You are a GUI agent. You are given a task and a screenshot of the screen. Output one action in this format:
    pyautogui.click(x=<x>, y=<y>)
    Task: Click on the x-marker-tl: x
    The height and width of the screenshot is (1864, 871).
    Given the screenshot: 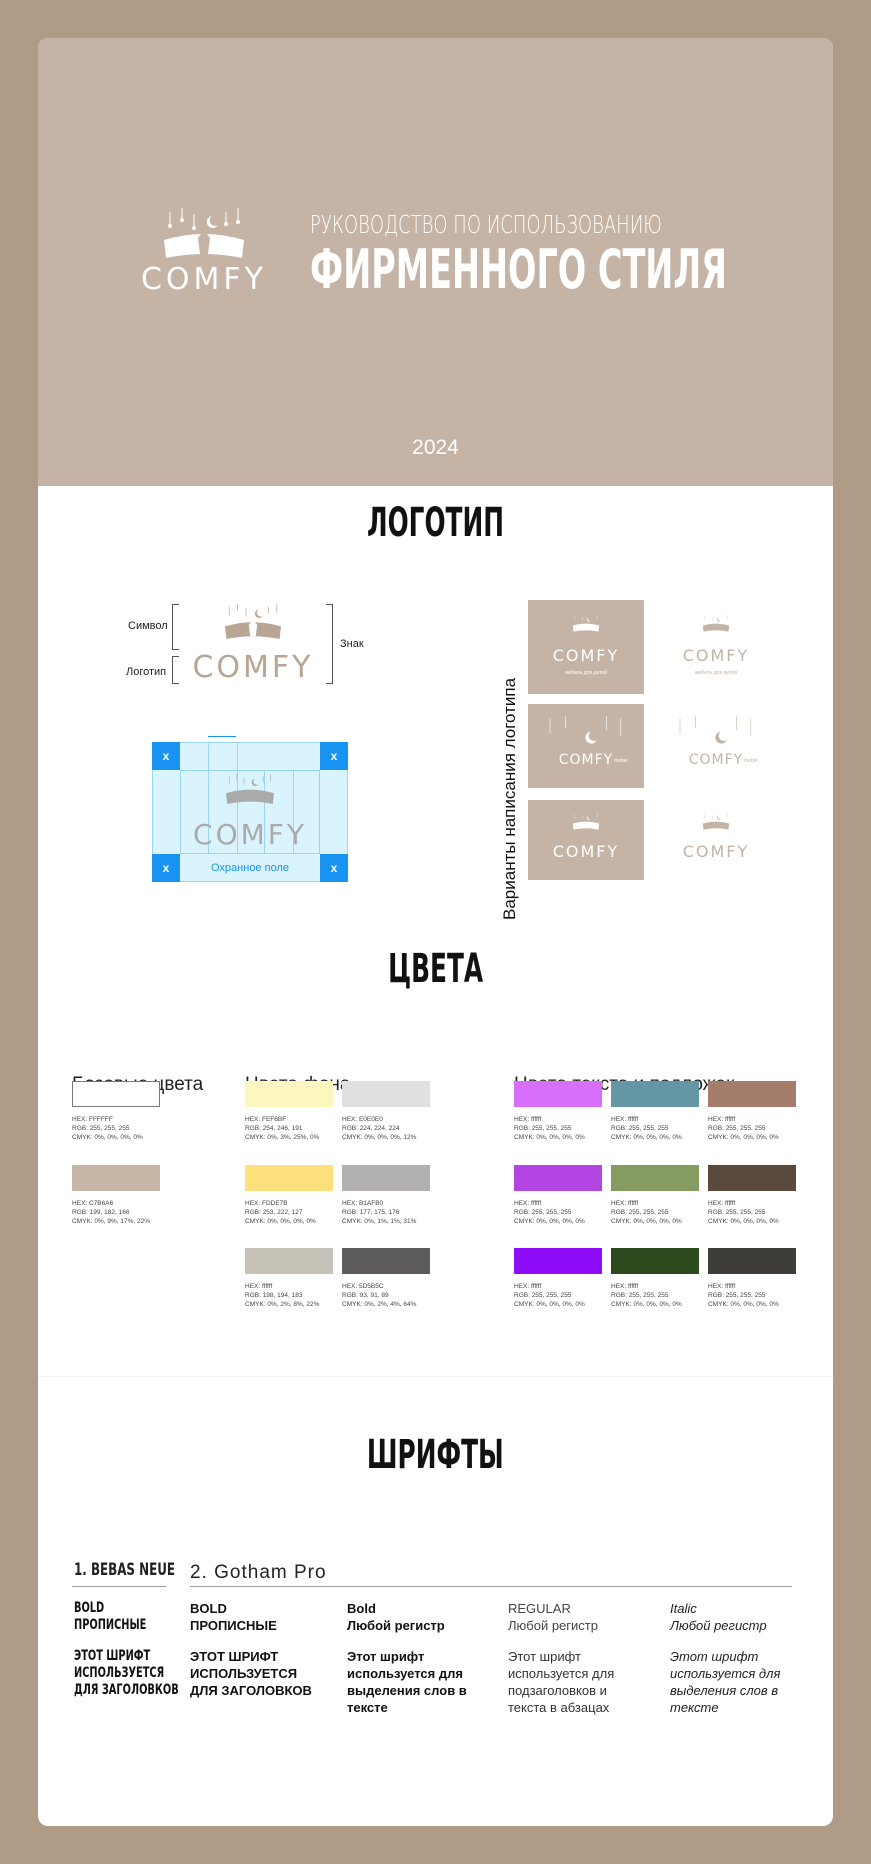 What is the action you would take?
    pyautogui.click(x=166, y=756)
    